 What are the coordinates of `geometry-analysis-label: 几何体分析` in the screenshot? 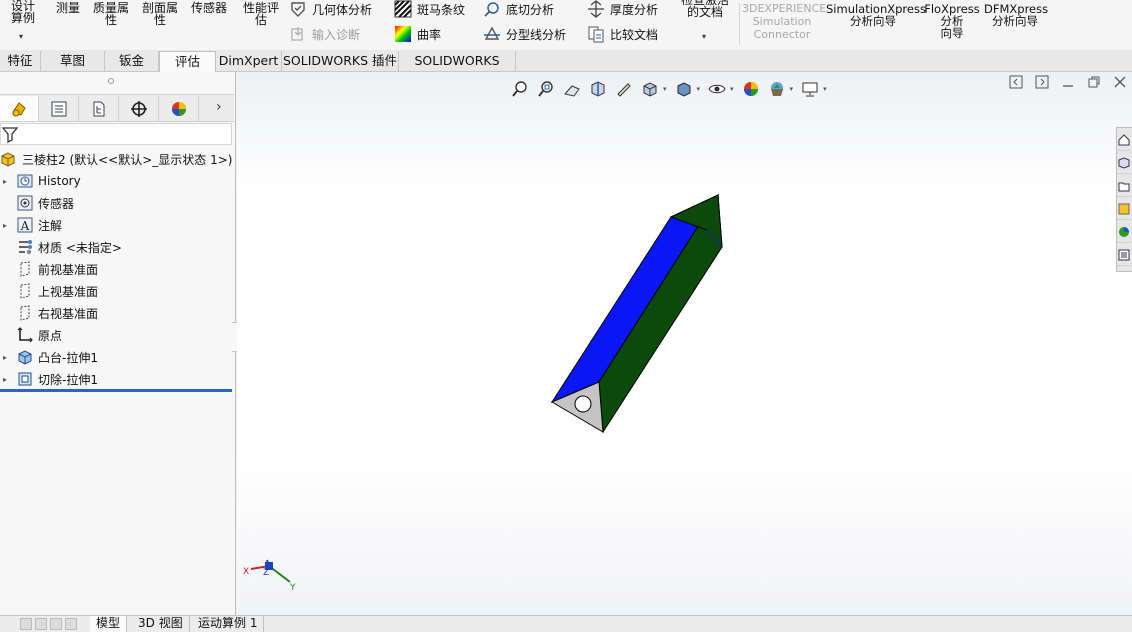 It's located at (342, 9).